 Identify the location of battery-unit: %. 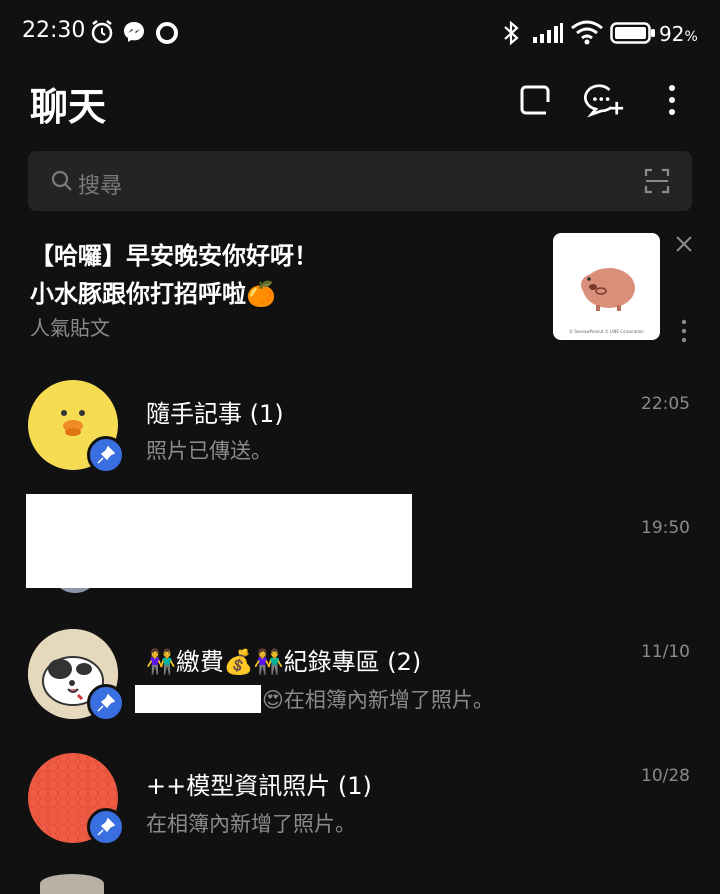
(691, 37).